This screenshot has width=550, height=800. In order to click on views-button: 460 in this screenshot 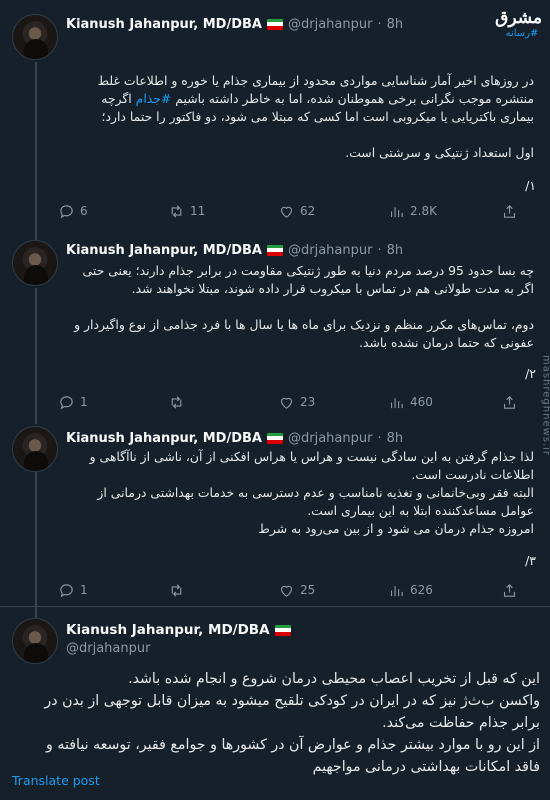, I will do `click(418, 402)`.